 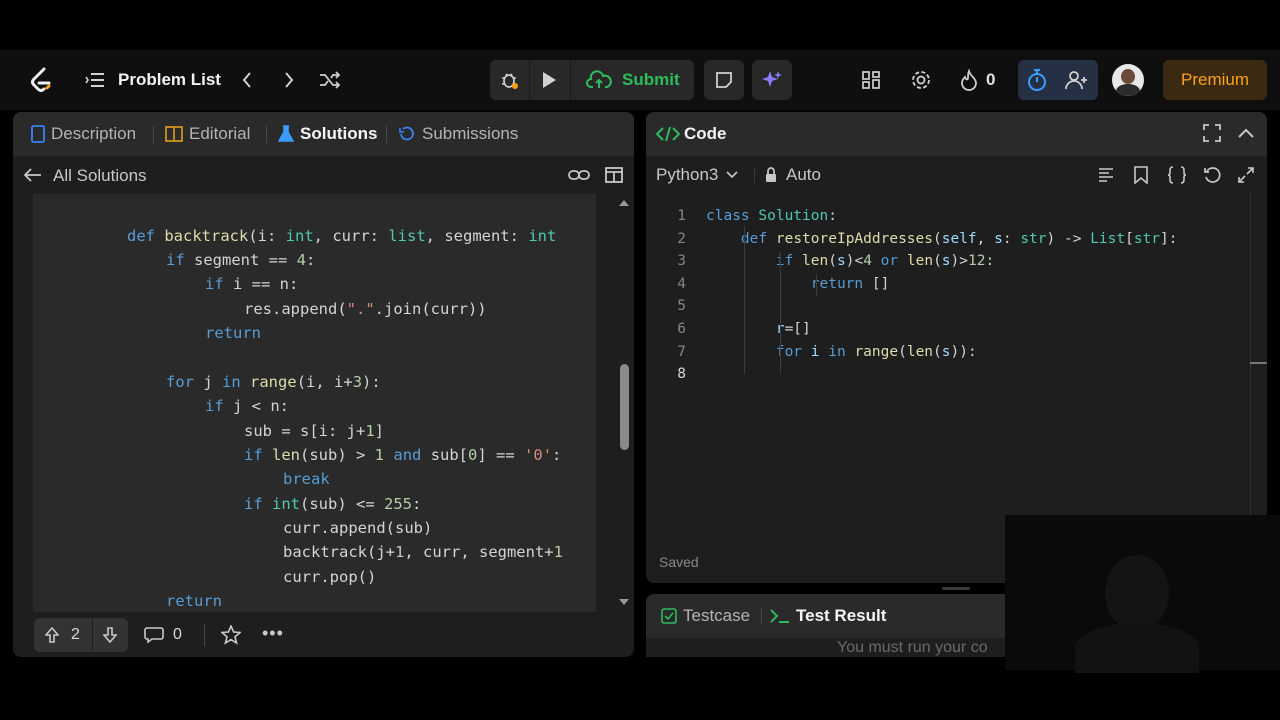 What do you see at coordinates (323, 175) in the screenshot?
I see `solution-header: All Solutions` at bounding box center [323, 175].